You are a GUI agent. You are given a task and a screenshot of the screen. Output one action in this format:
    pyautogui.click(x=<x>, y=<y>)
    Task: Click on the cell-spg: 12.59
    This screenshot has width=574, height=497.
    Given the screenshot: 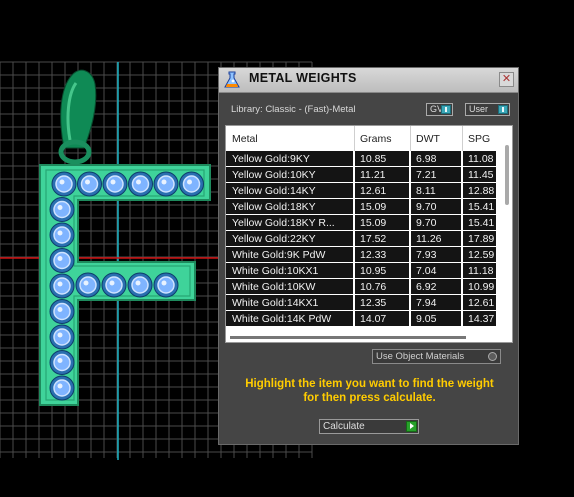 What is the action you would take?
    pyautogui.click(x=481, y=255)
    